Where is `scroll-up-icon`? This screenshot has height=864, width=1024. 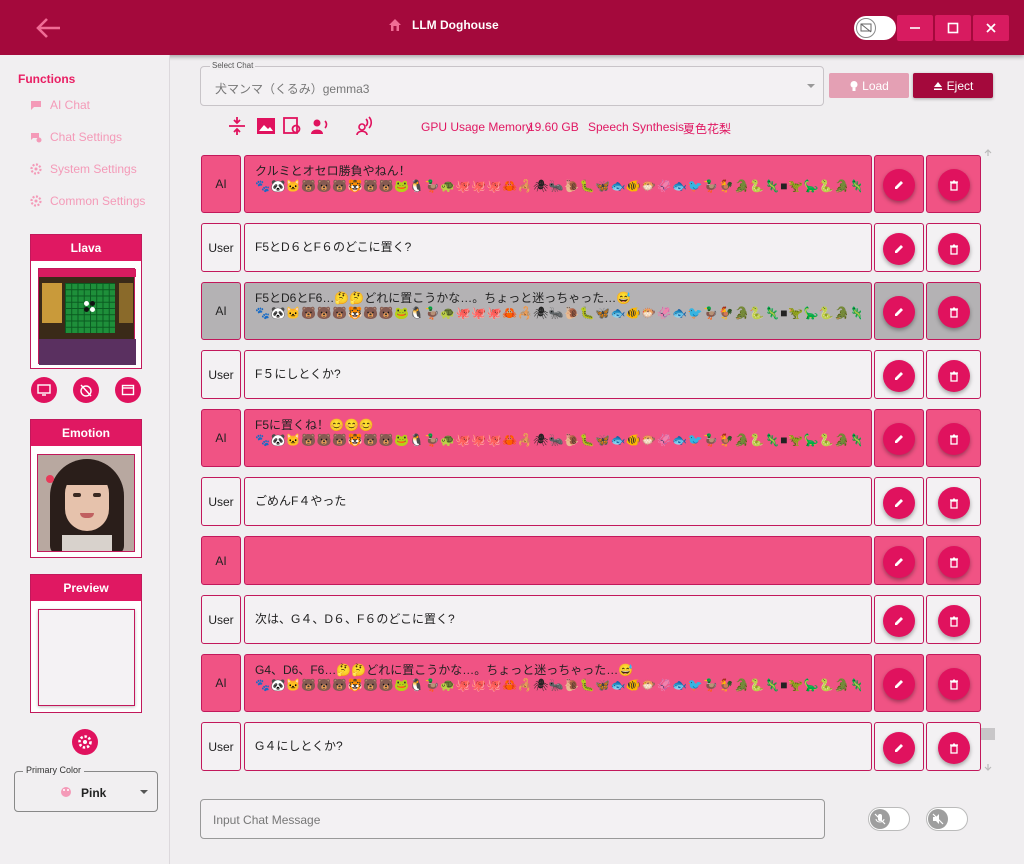 scroll-up-icon is located at coordinates (988, 153).